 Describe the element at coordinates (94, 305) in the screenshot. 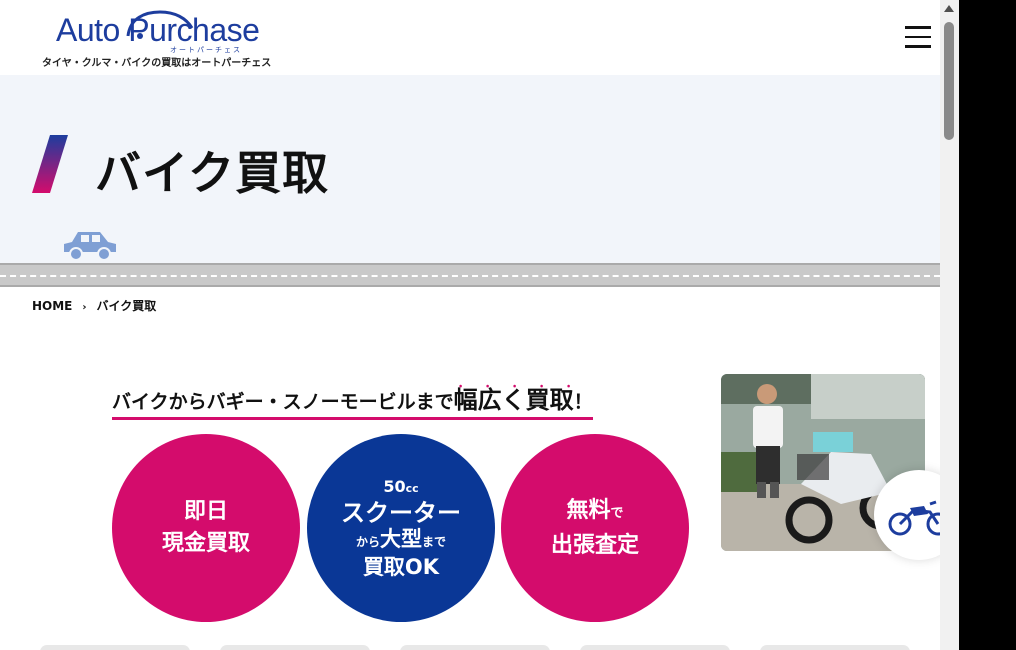

I see `breadcrumb: HOME › バイク買取` at that location.